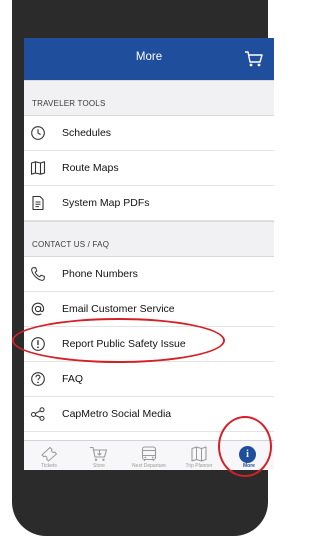 Image resolution: width=320 pixels, height=540 pixels. I want to click on menu-item-label: Schedules, so click(87, 133).